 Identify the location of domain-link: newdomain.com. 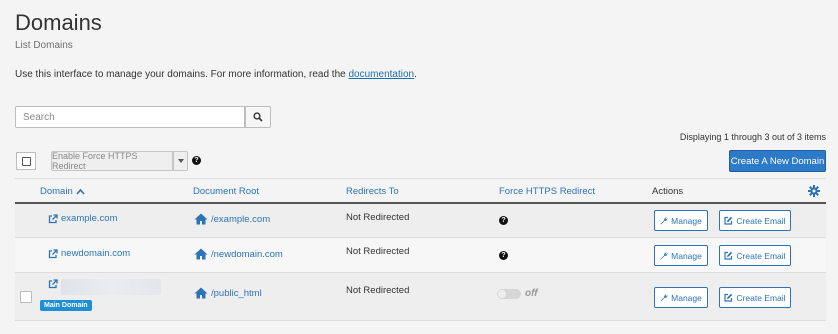
(95, 253).